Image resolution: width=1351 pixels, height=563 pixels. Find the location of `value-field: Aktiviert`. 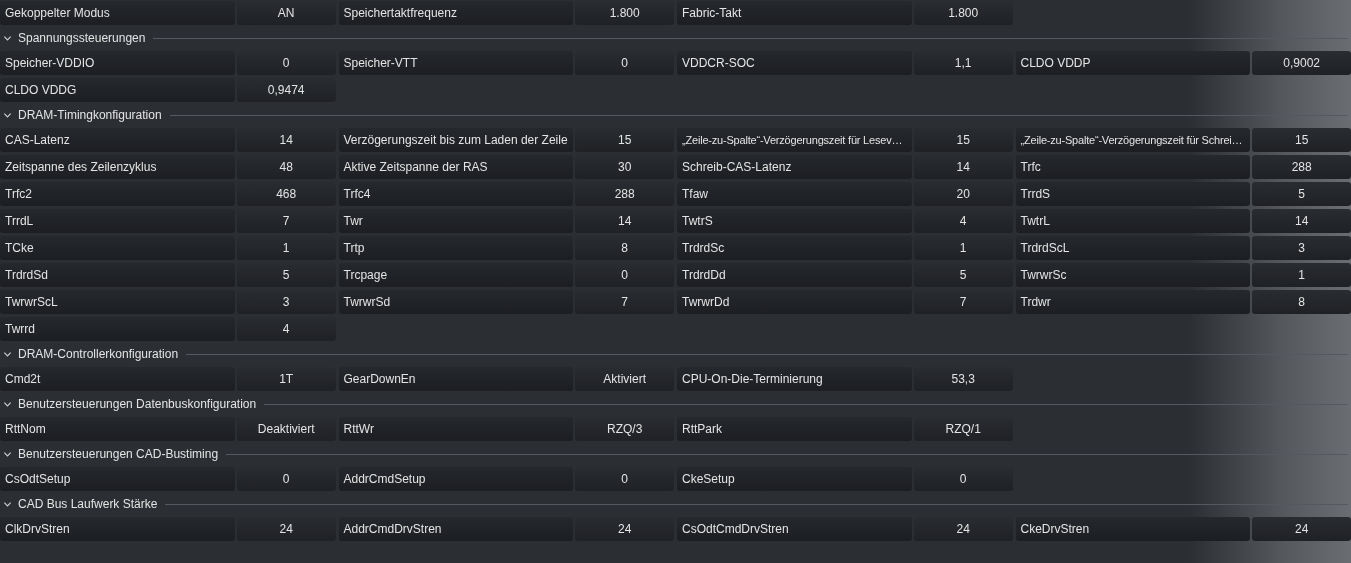

value-field: Aktiviert is located at coordinates (624, 379).